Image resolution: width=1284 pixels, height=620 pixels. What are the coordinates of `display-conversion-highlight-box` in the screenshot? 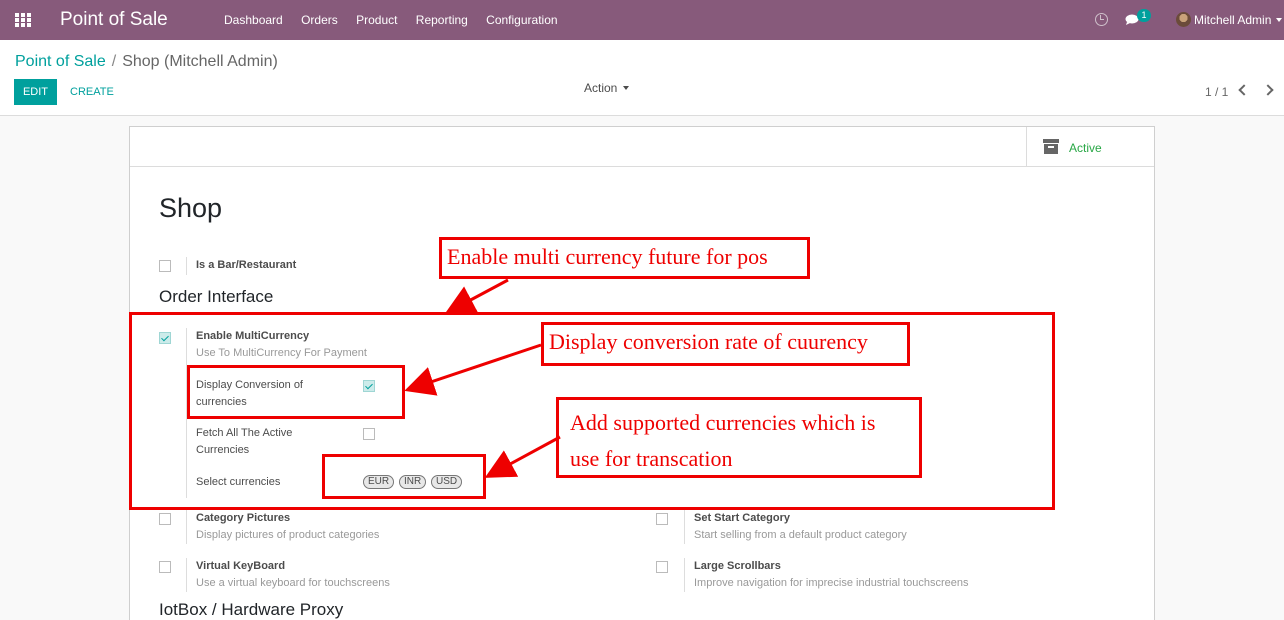 It's located at (296, 392).